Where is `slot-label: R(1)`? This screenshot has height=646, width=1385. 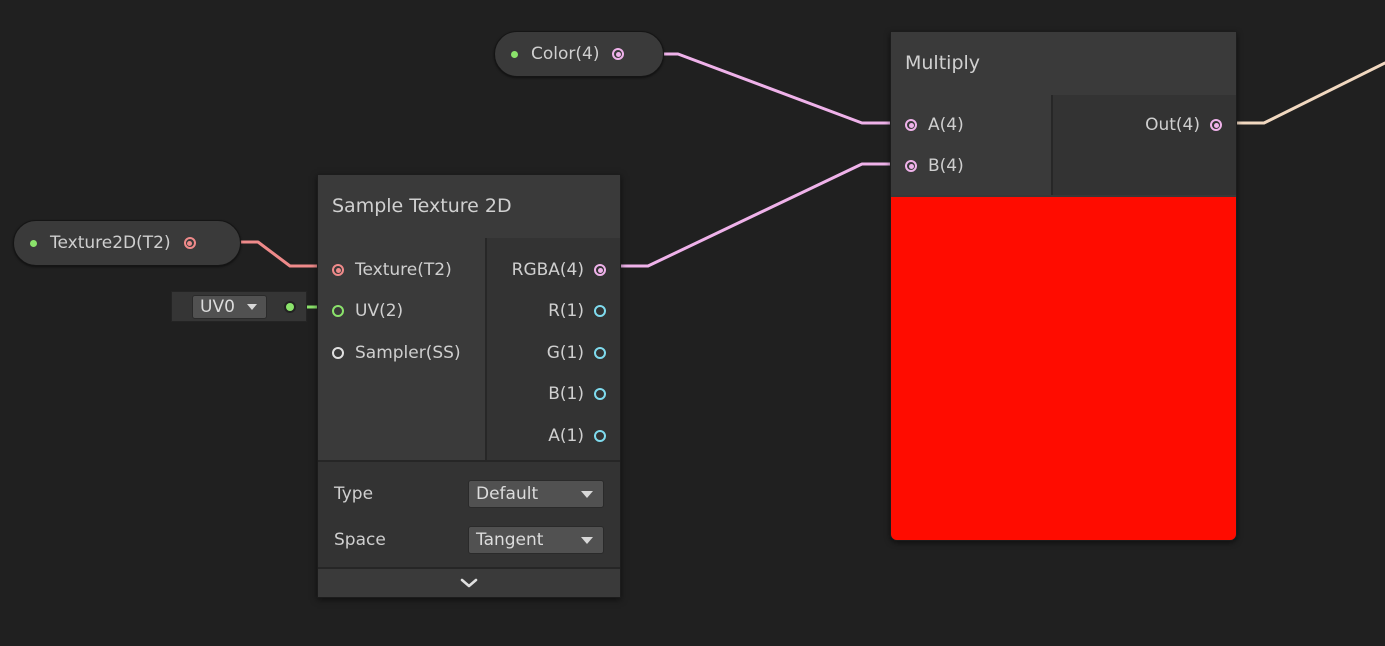
slot-label: R(1) is located at coordinates (566, 311).